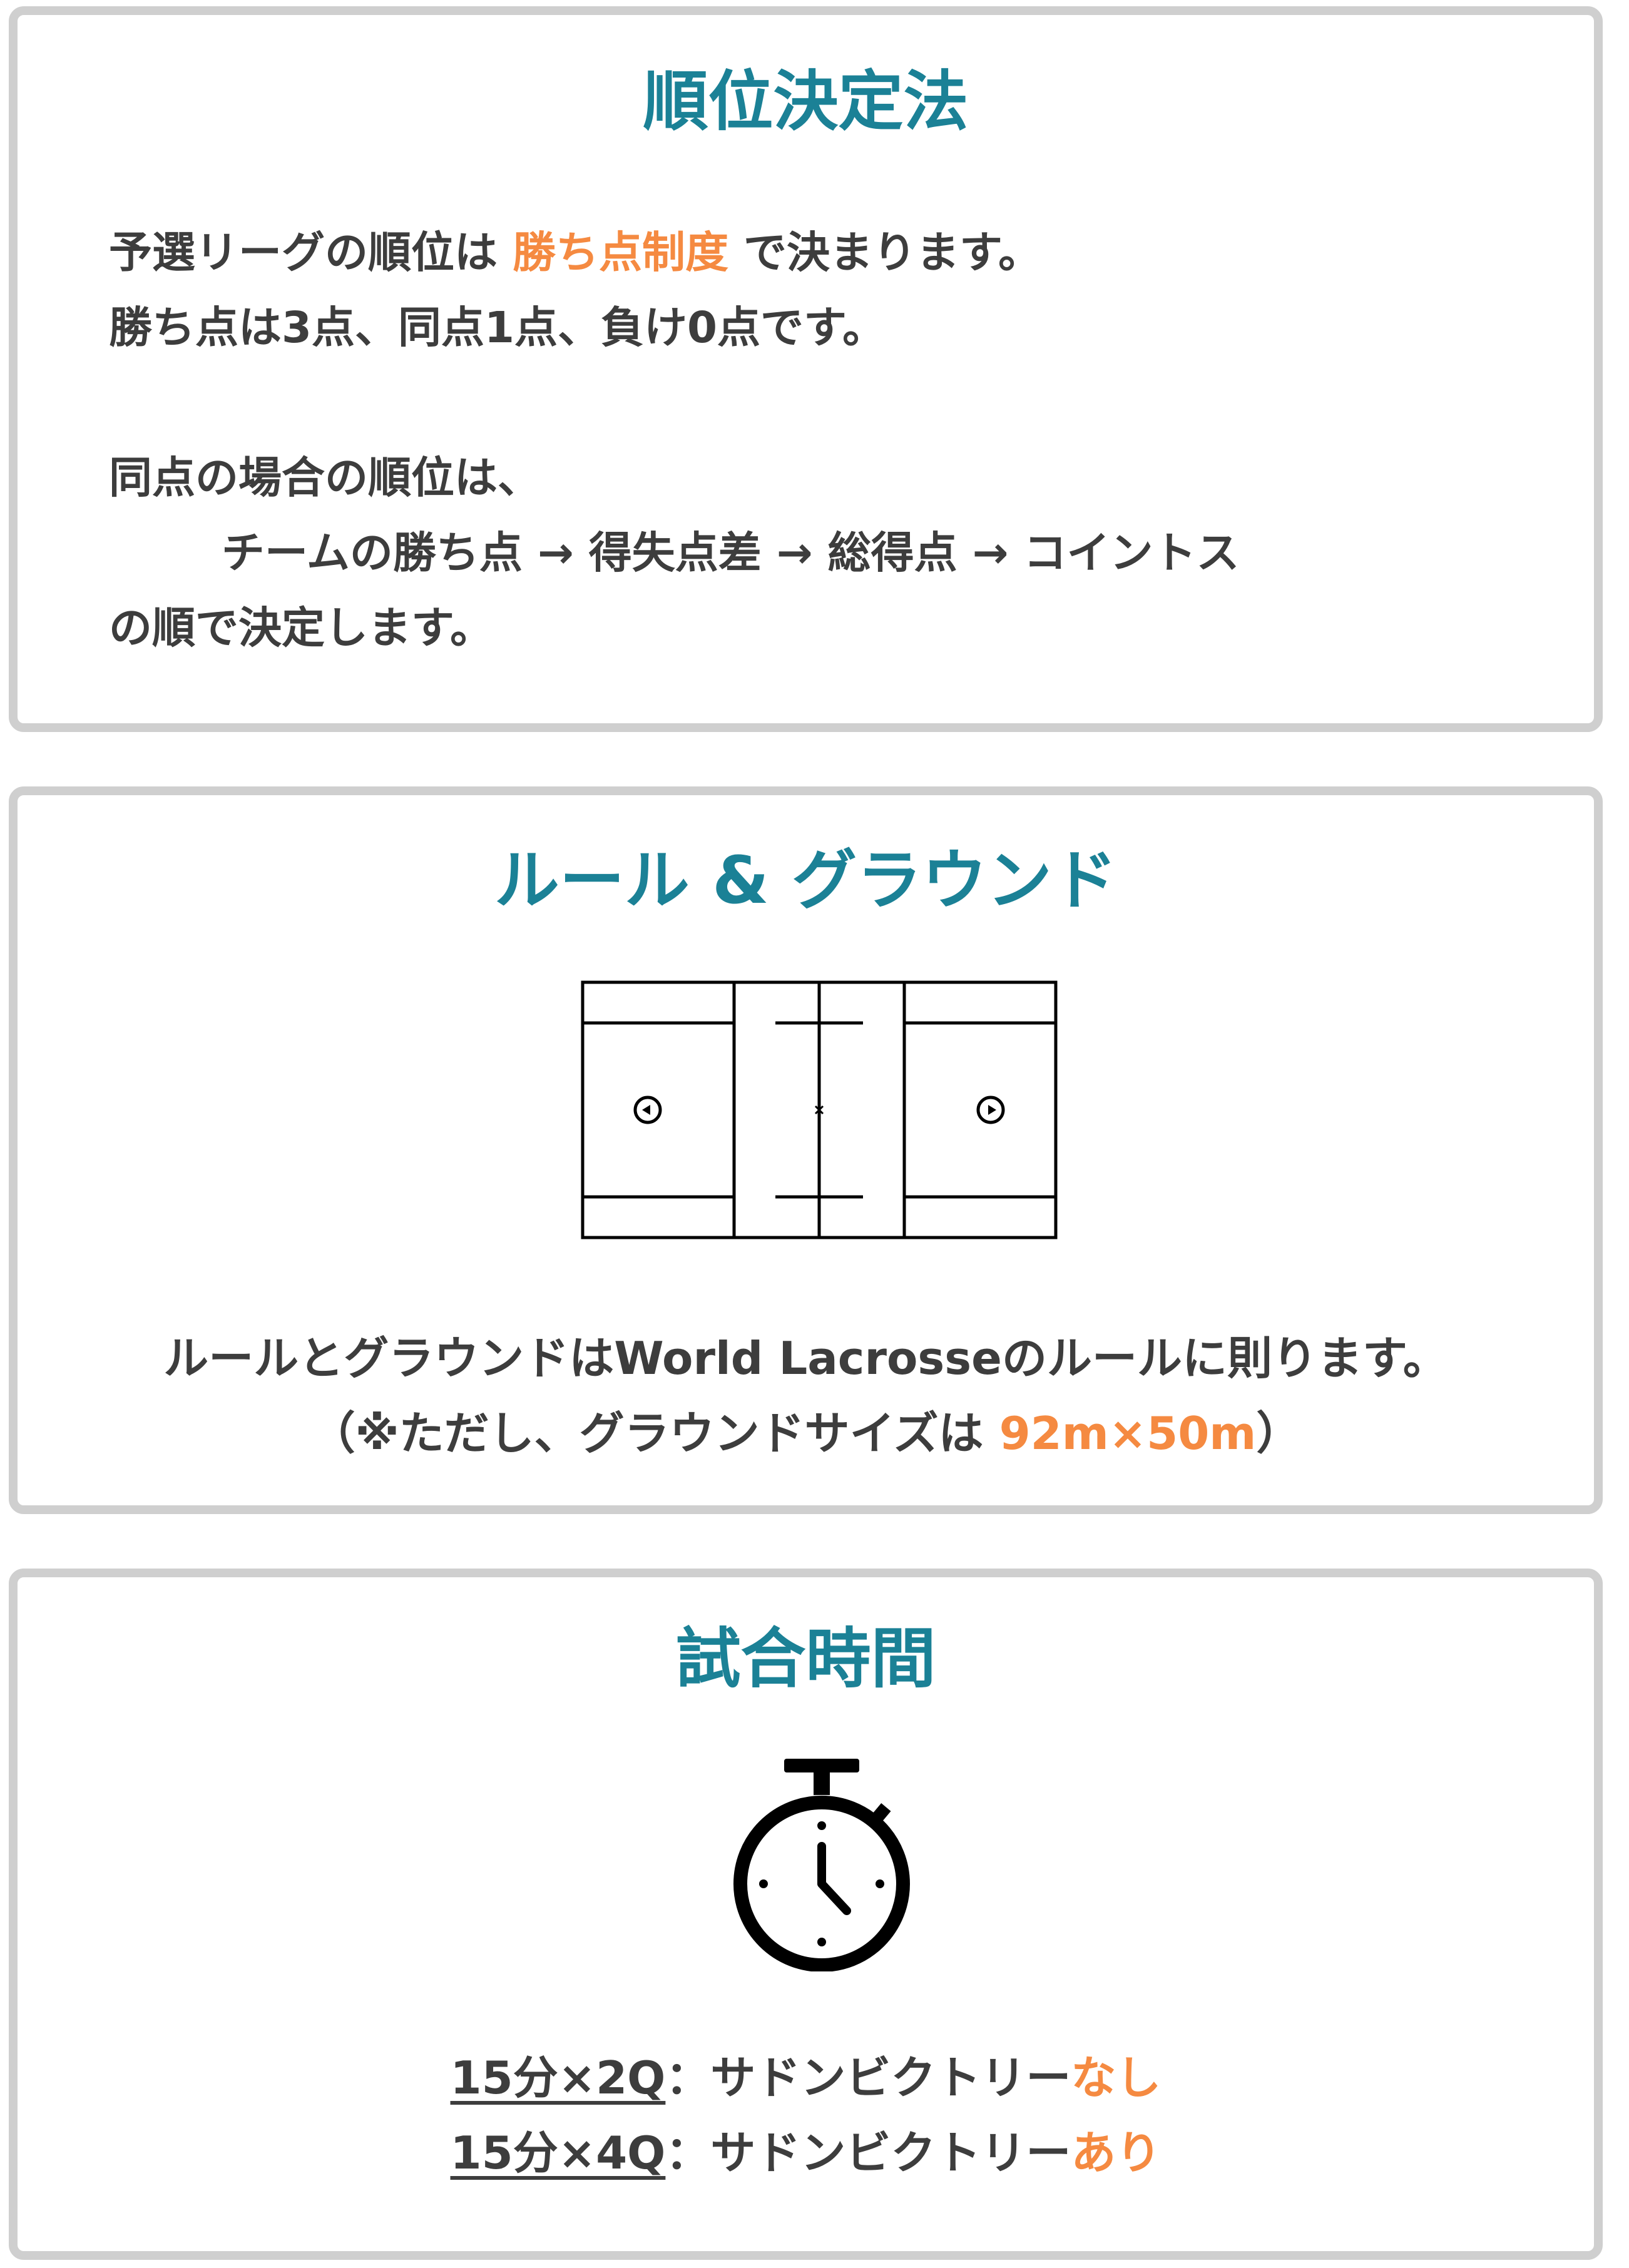  I want to click on time-row-1: 15分×2Q：サドンビクトリーなし, so click(806, 2078).